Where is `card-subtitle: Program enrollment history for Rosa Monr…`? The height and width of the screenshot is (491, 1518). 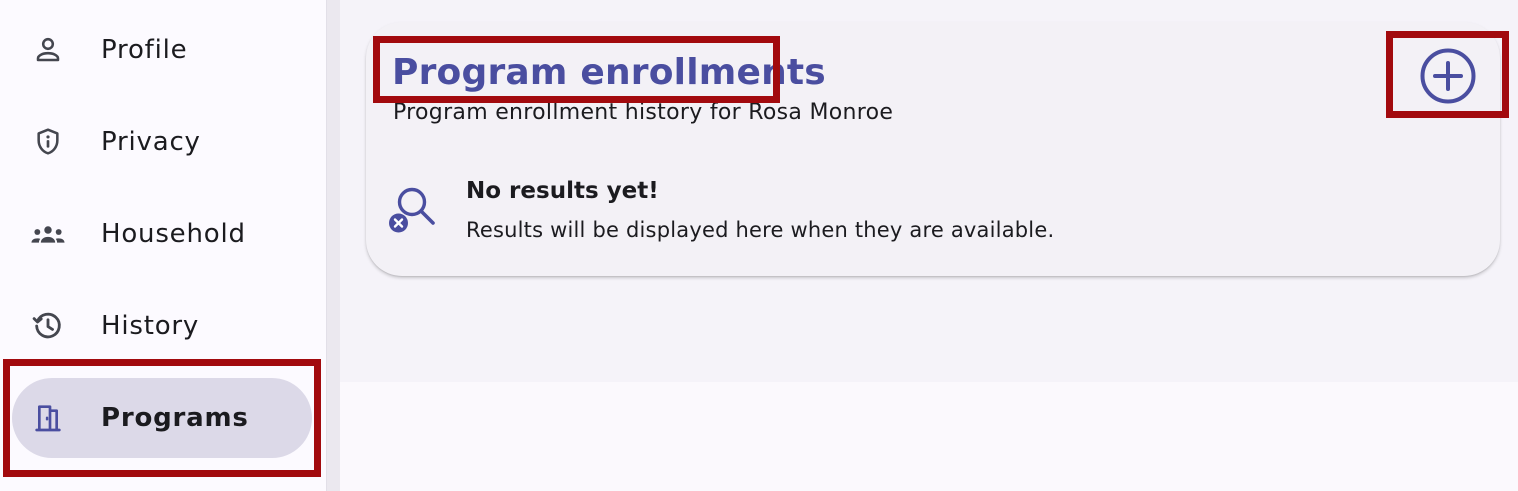 card-subtitle: Program enrollment history for Rosa Monr… is located at coordinates (643, 112).